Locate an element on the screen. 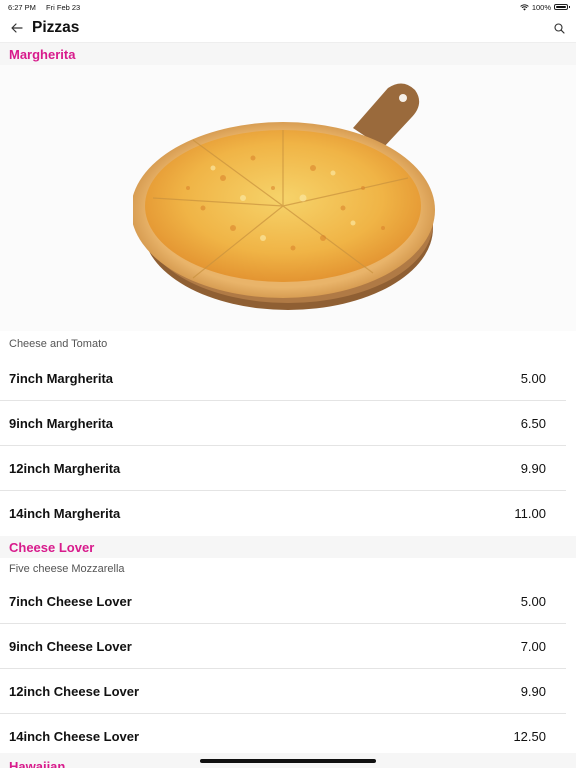 The width and height of the screenshot is (576, 768). wifi-icon is located at coordinates (524, 6).